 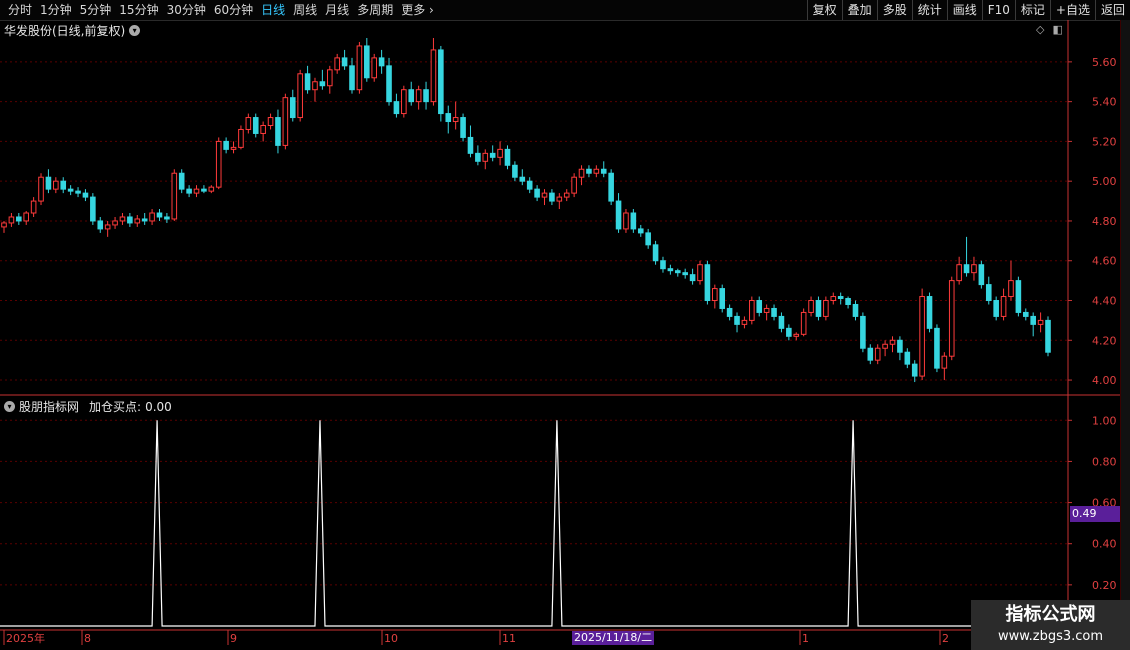 I want to click on watermark-title: 指标公式网, so click(x=1050, y=614).